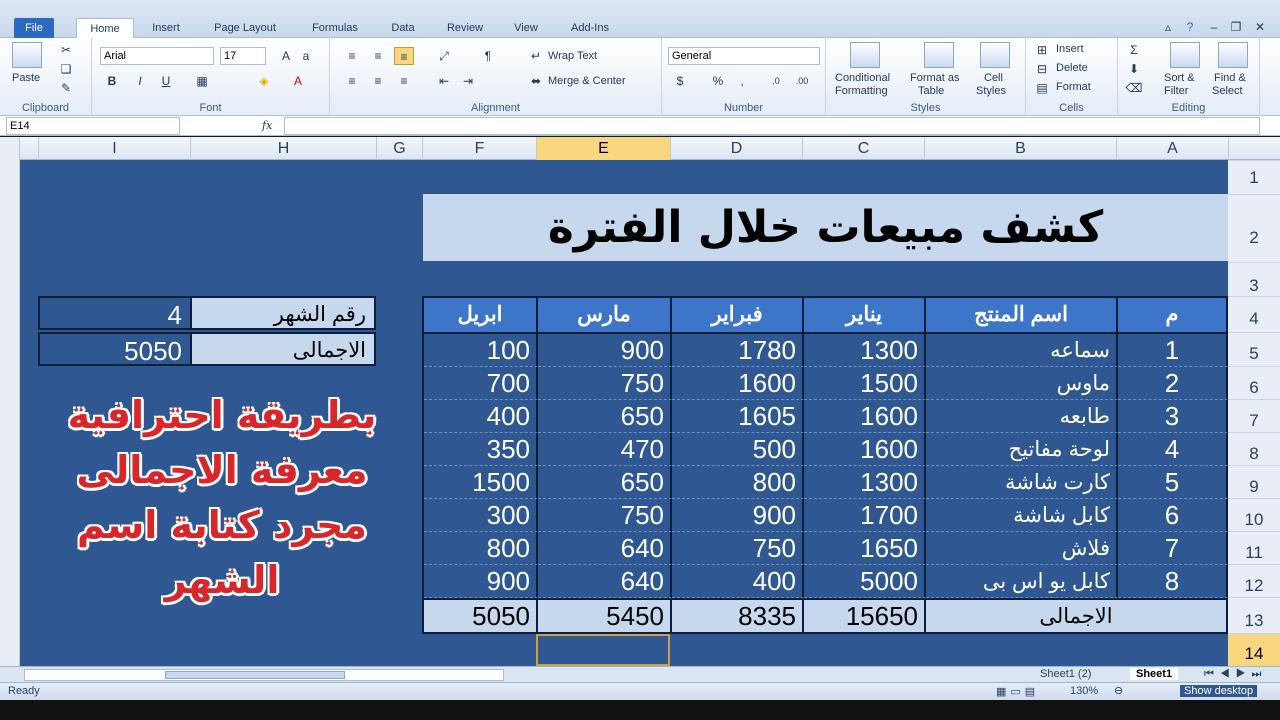  What do you see at coordinates (66, 50) in the screenshot?
I see `cut-icon: ✂` at bounding box center [66, 50].